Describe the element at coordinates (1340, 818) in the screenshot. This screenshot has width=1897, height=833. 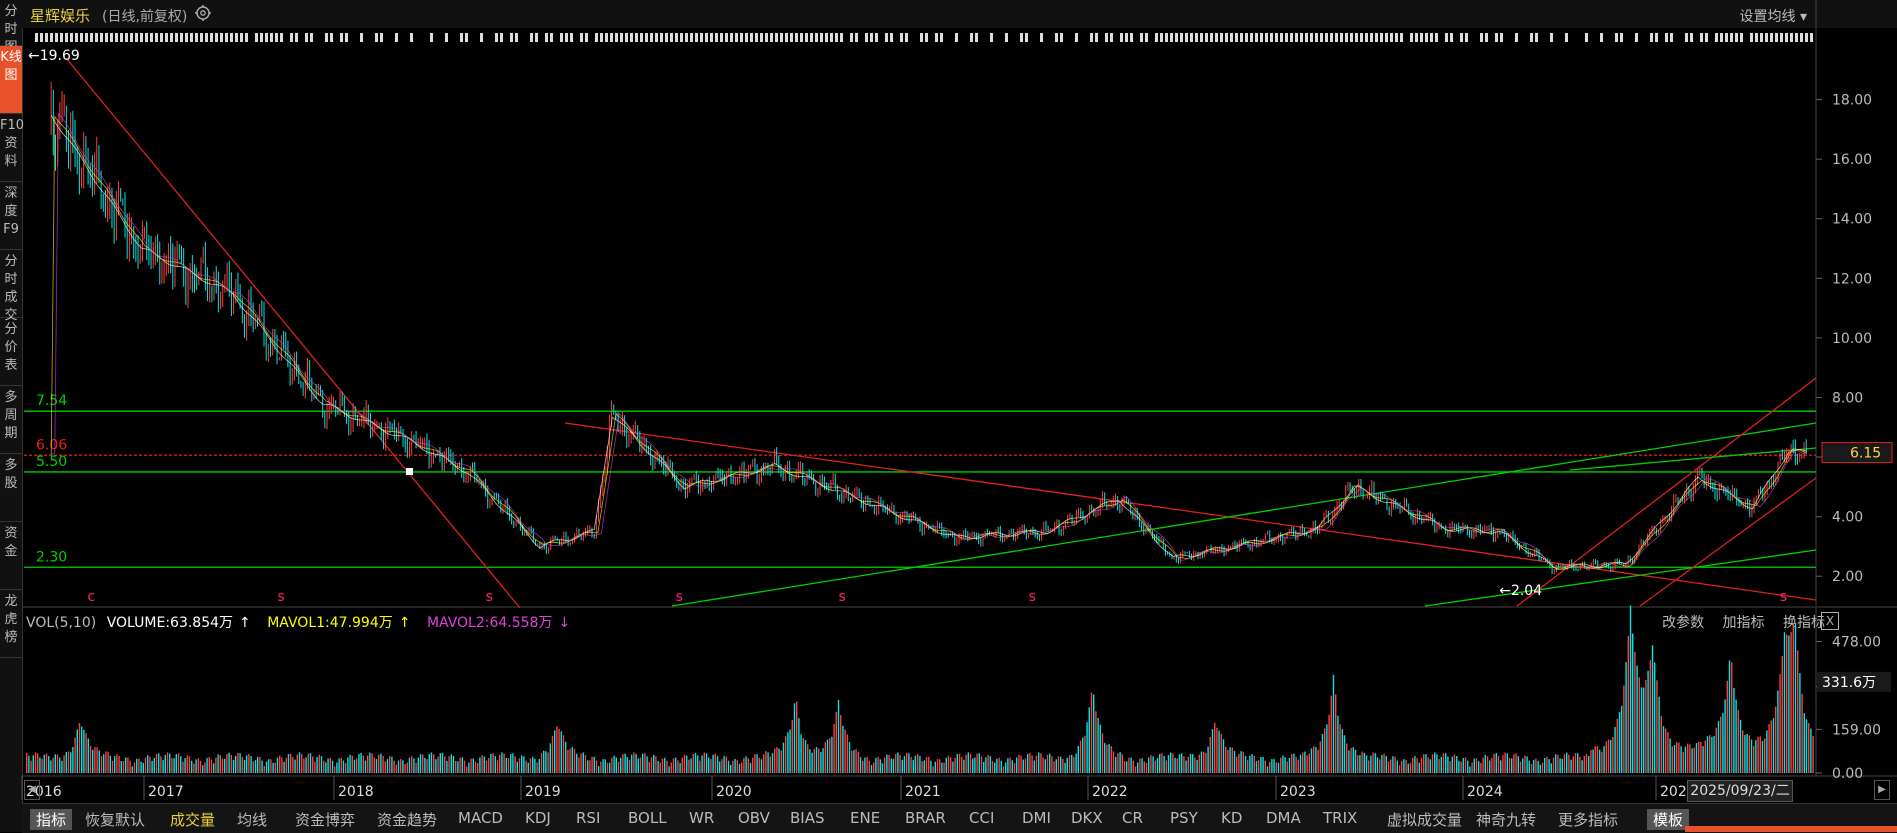
I see `indicator-tab-22: TRIX` at that location.